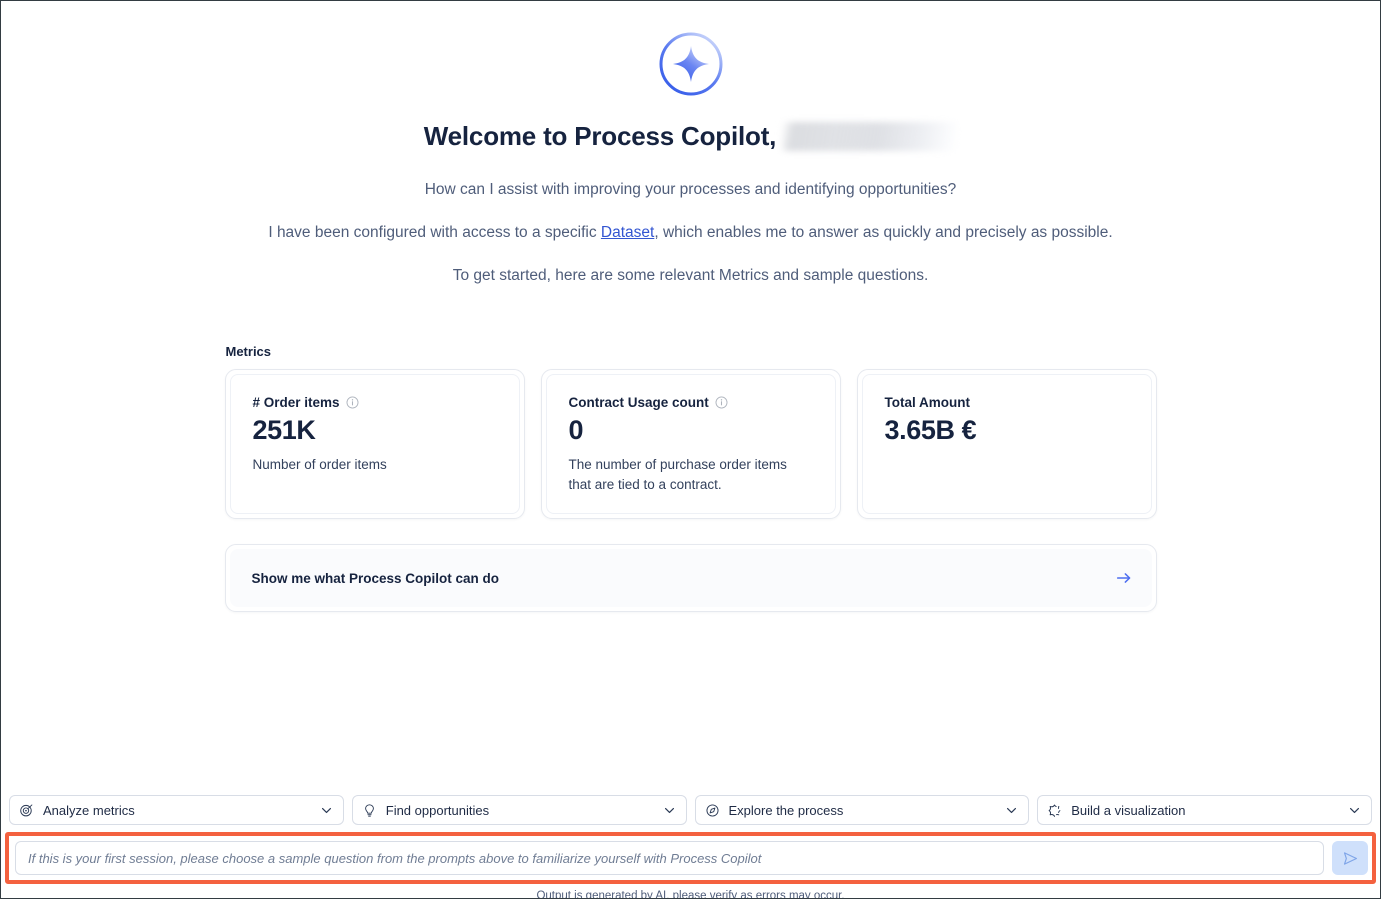 Image resolution: width=1381 pixels, height=899 pixels. Describe the element at coordinates (519, 810) in the screenshot. I see `prompt-category-find-opportunities: Find opportunities` at that location.